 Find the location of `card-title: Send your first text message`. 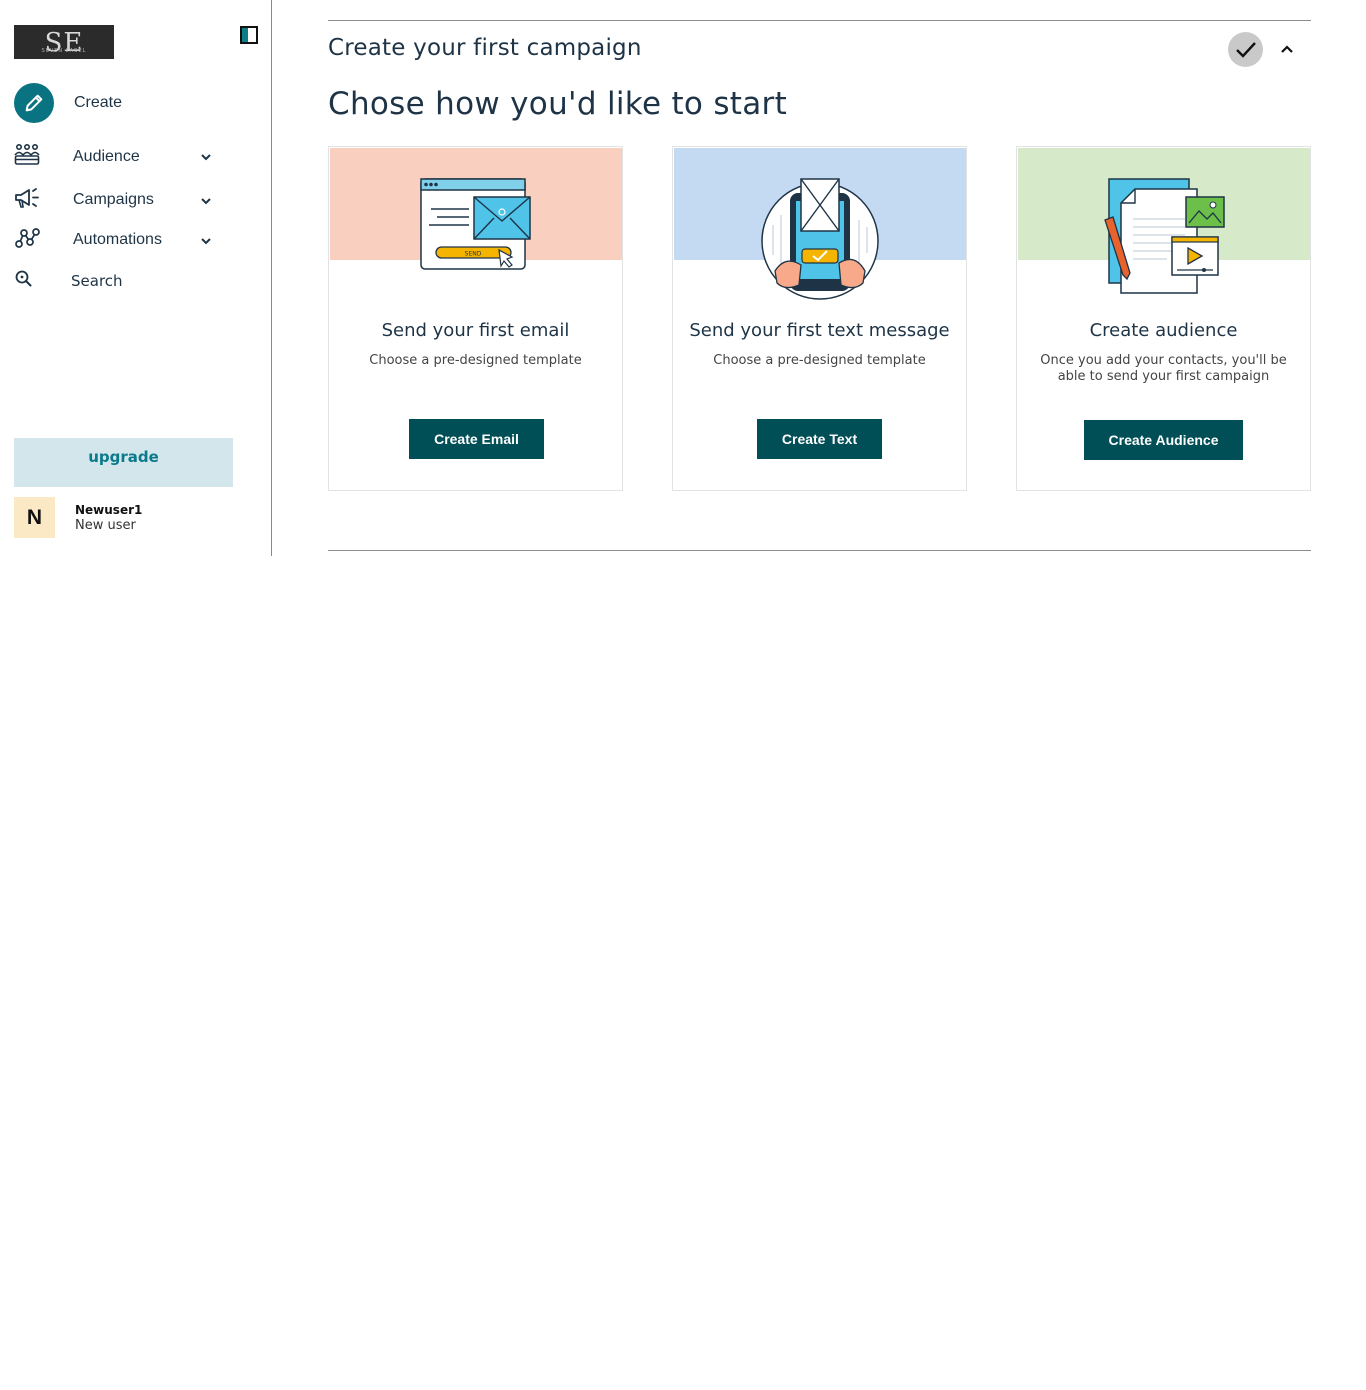

card-title: Send your first text message is located at coordinates (819, 330).